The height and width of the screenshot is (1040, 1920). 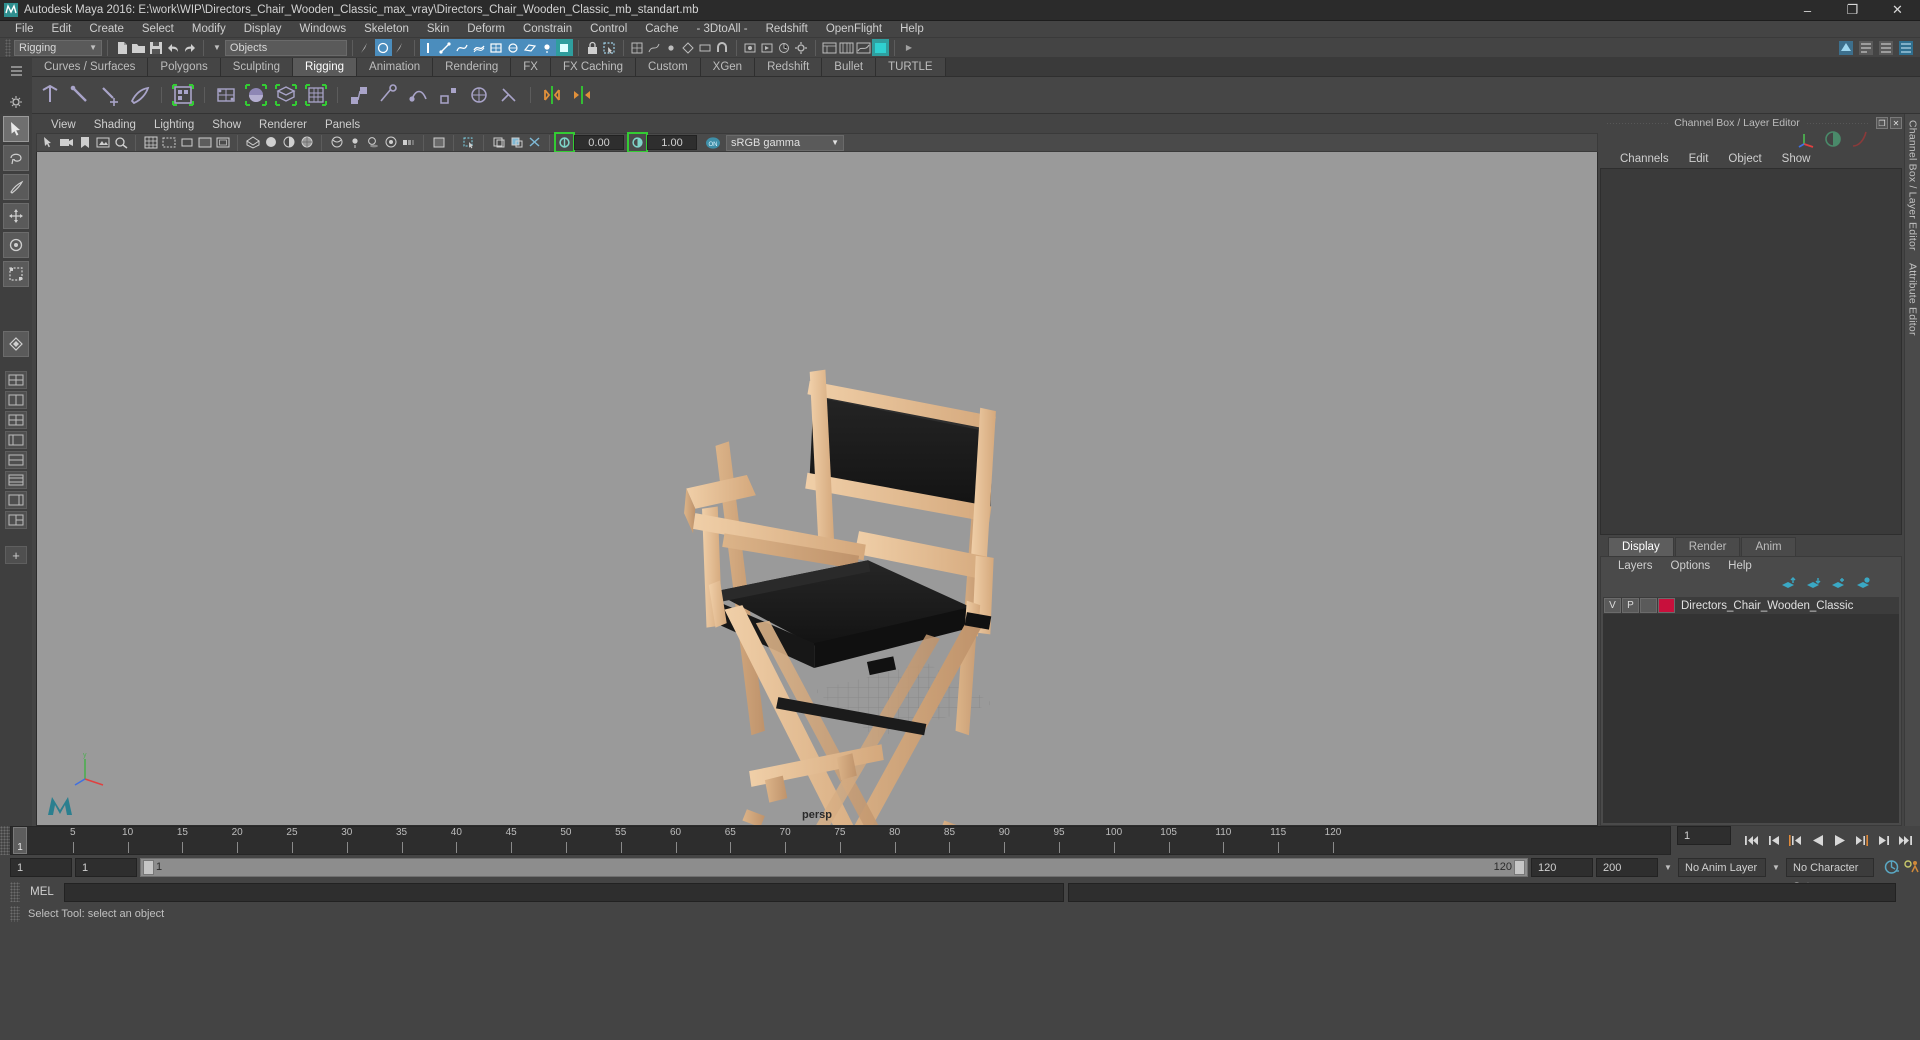 What do you see at coordinates (16, 380) in the screenshot?
I see `layout-single-pane-button` at bounding box center [16, 380].